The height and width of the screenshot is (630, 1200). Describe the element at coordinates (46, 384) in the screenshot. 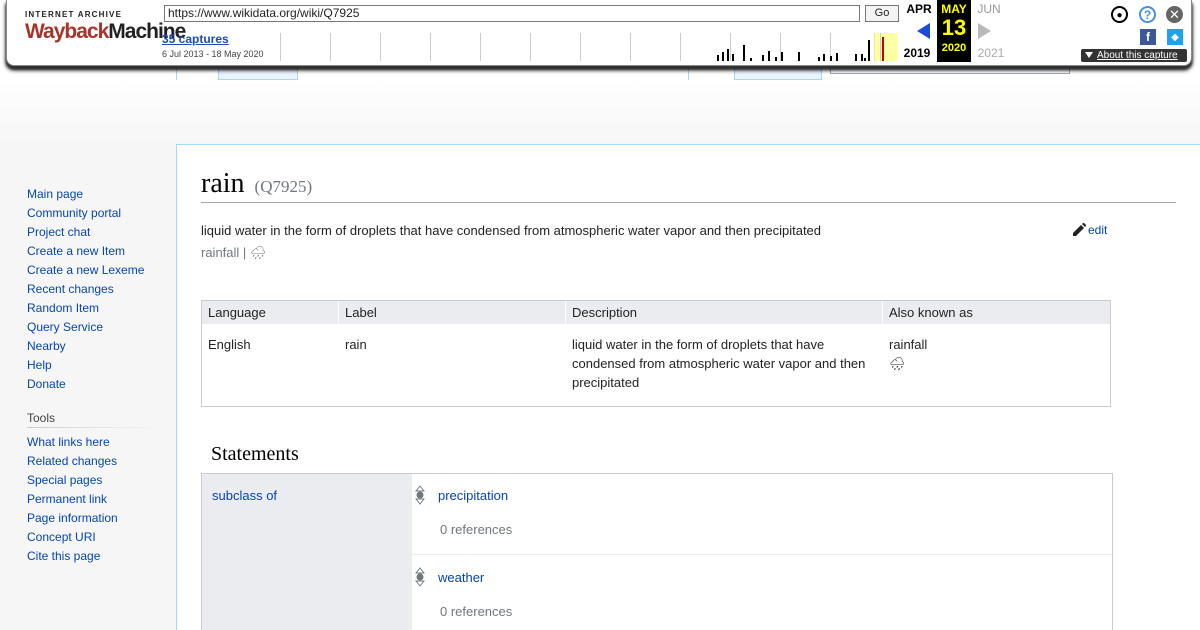

I see `sidebar-item-donate: Donate` at that location.